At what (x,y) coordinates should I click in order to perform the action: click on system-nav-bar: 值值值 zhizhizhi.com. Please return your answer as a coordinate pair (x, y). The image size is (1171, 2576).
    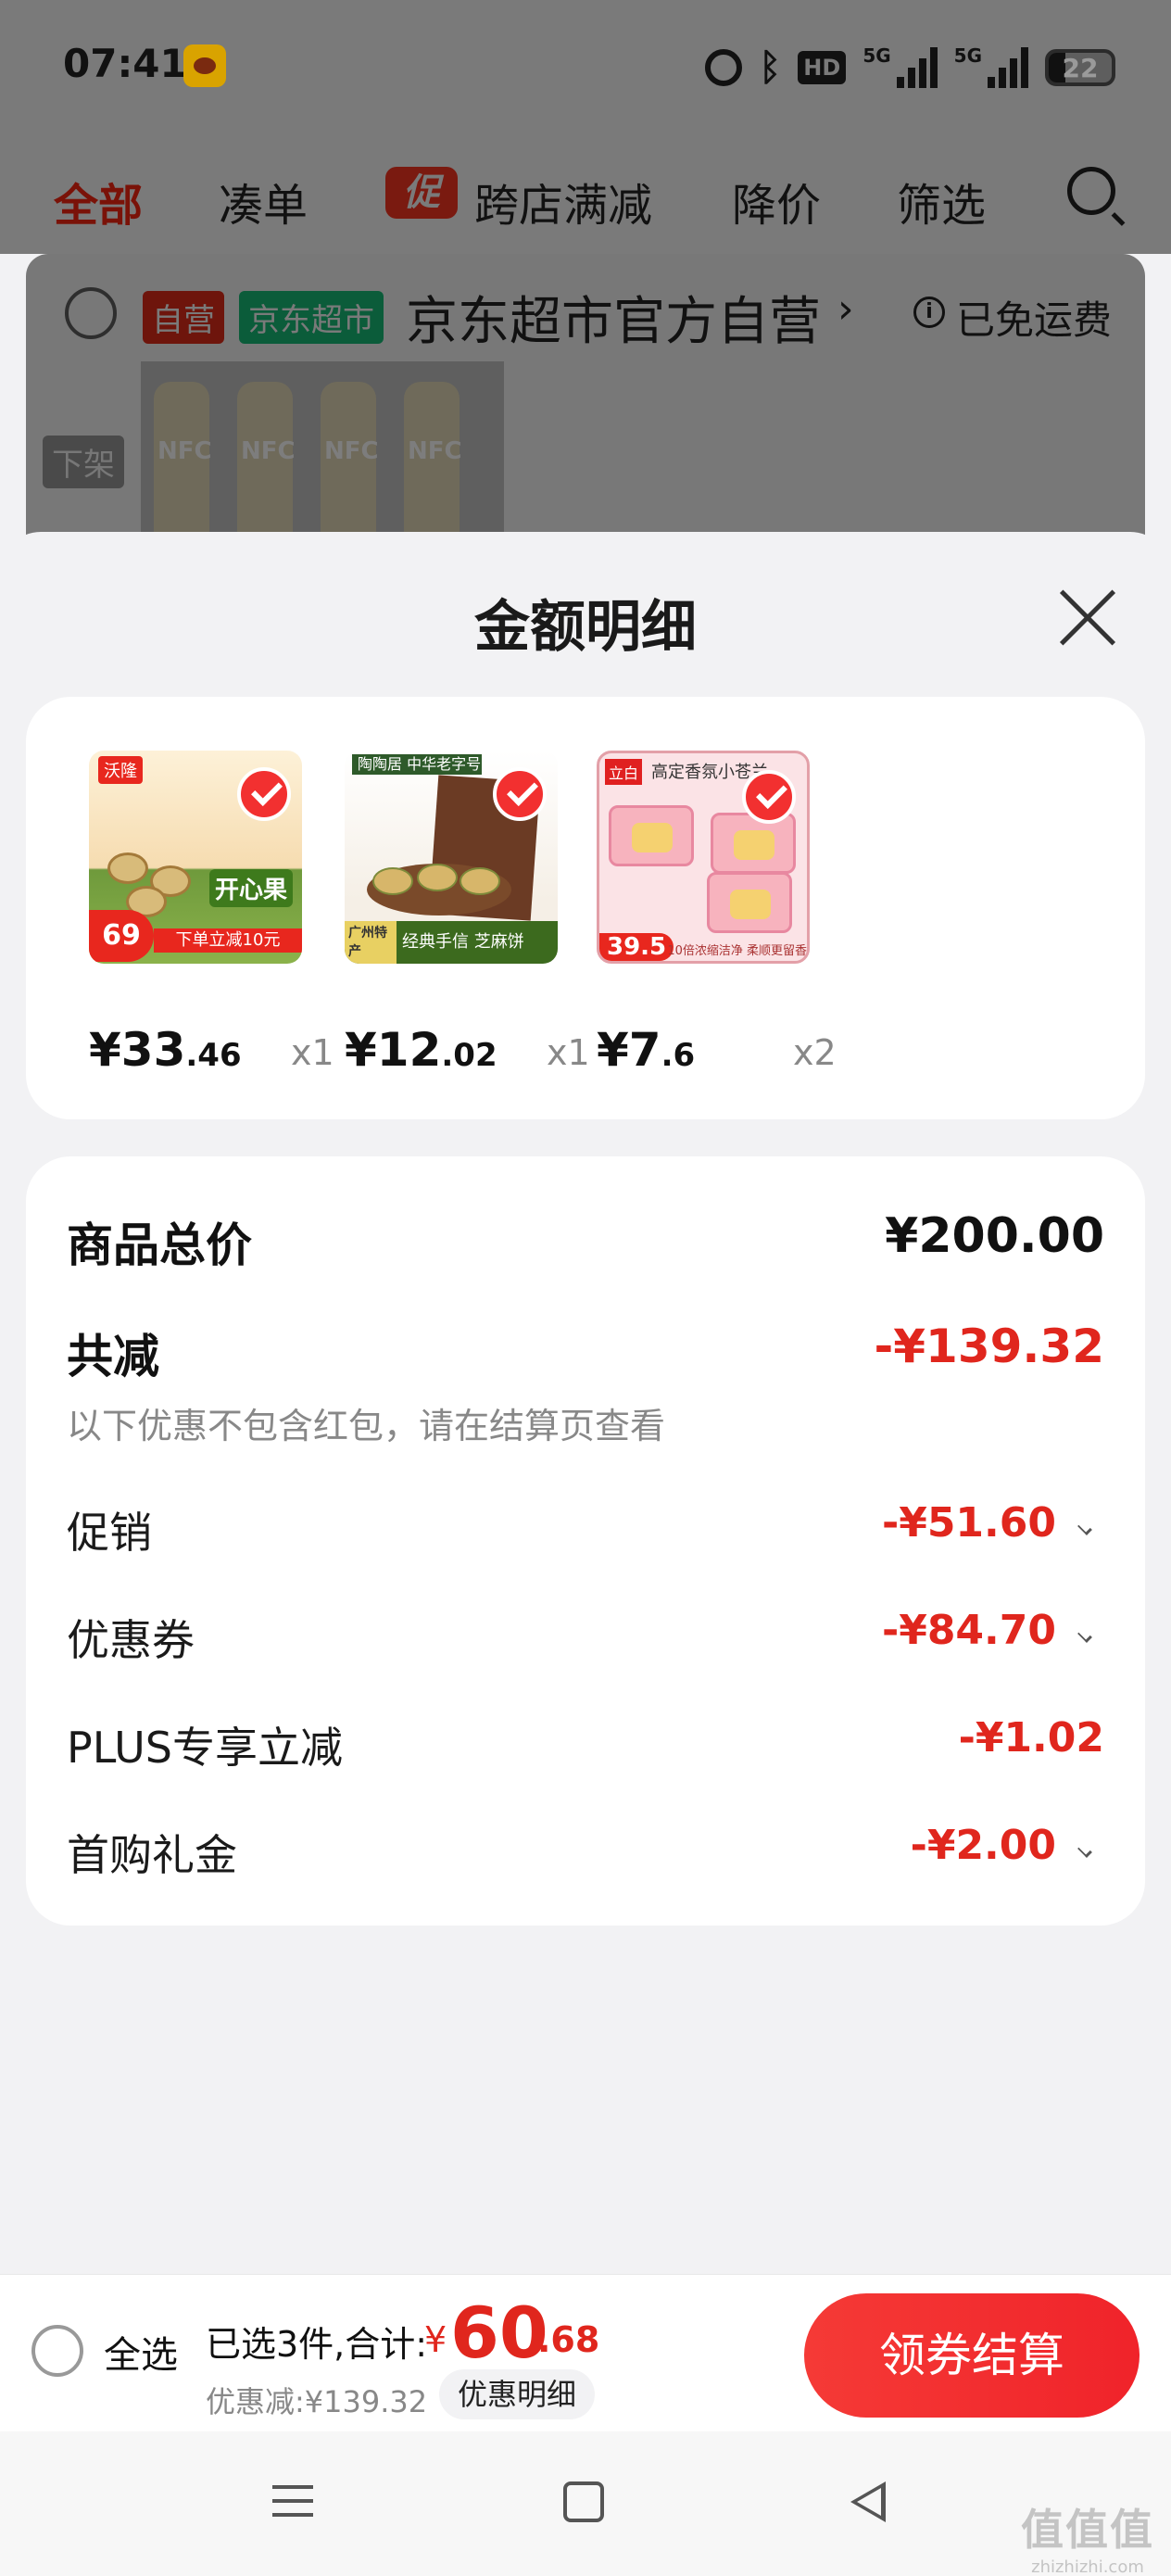
    Looking at the image, I should click on (585, 2504).